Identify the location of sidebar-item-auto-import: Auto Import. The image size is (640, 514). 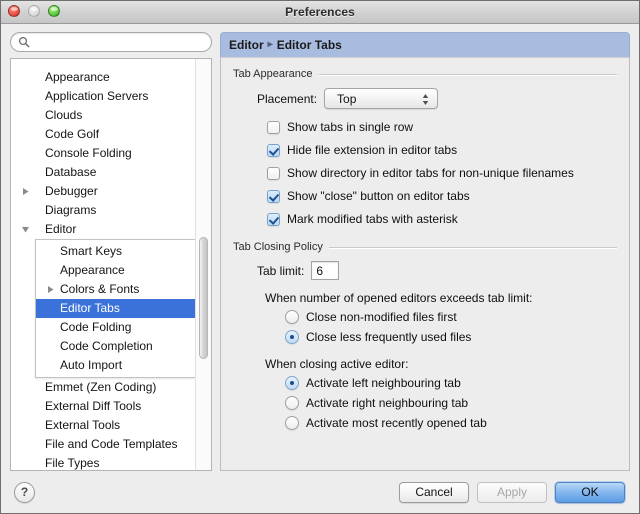
(117, 365).